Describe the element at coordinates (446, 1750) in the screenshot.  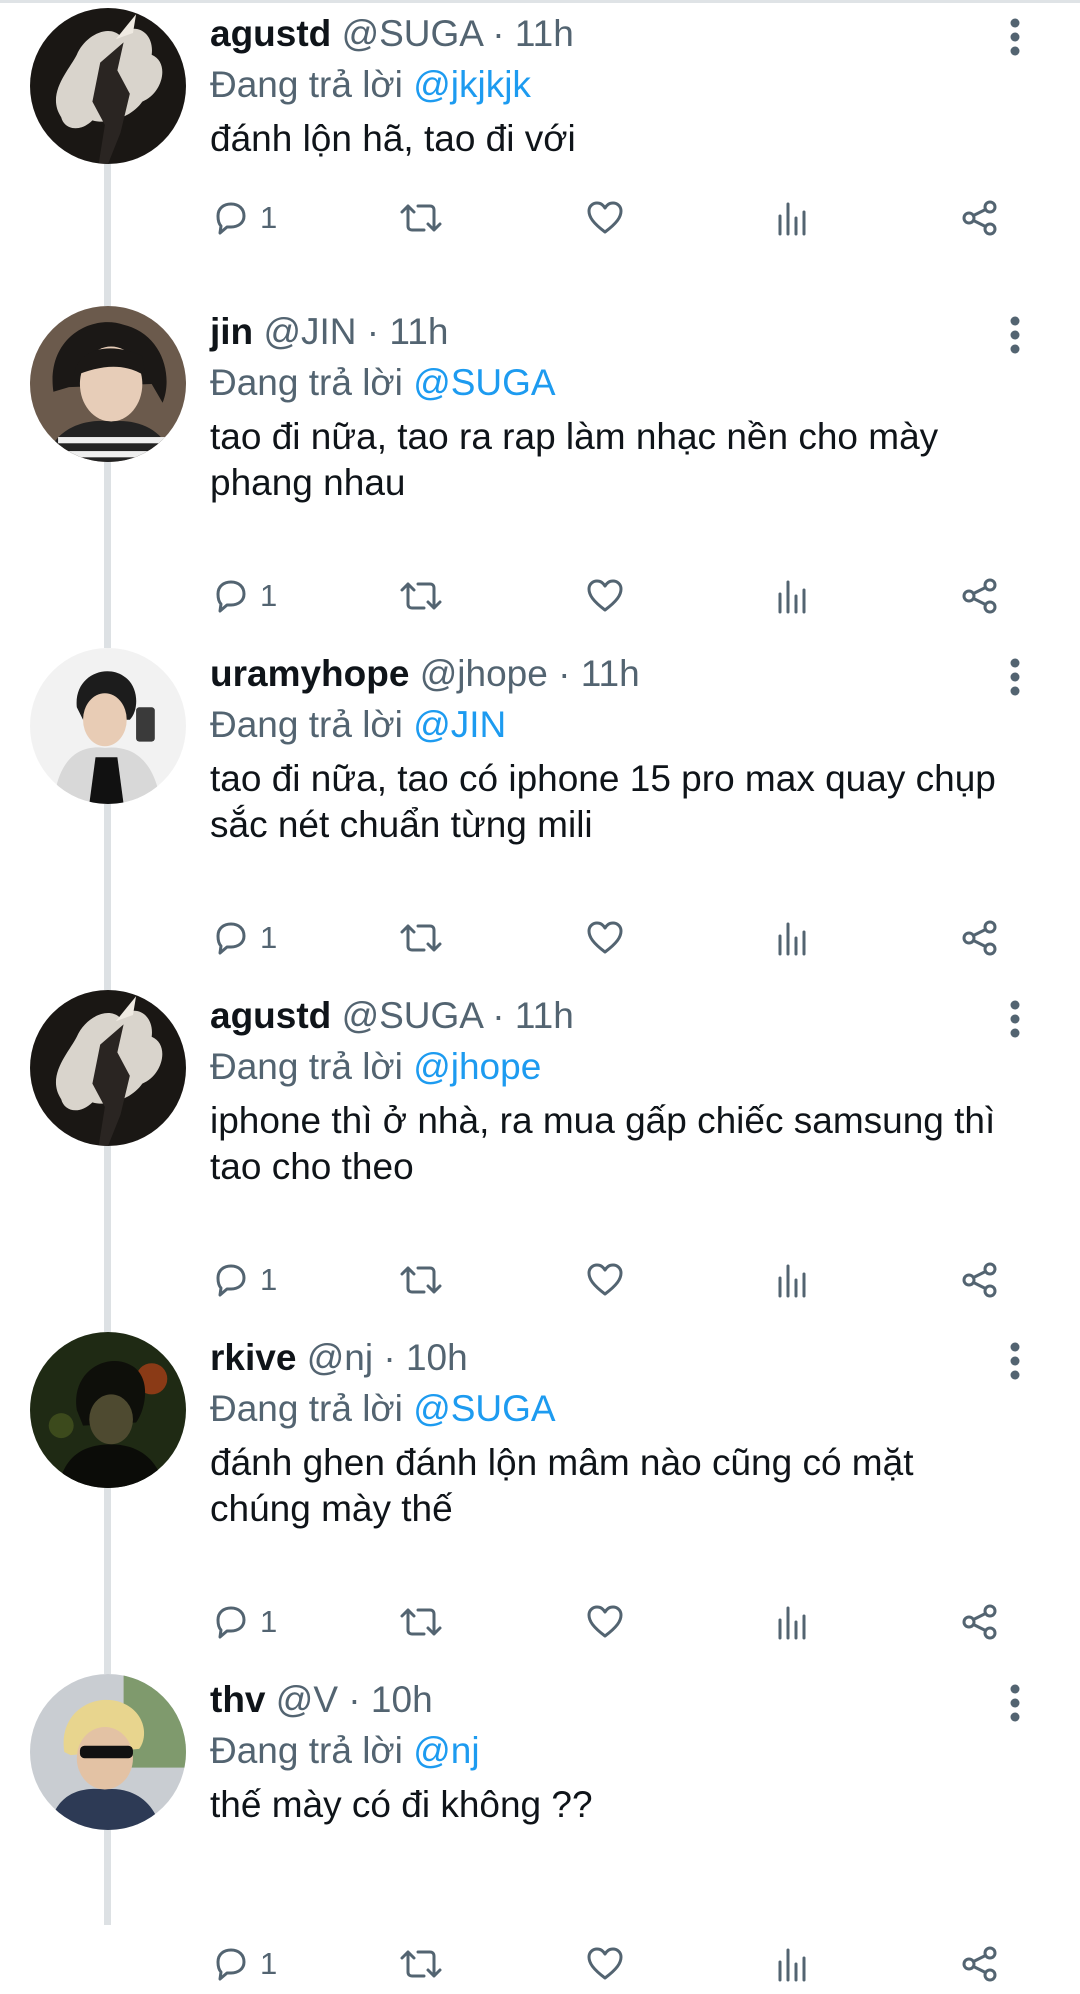
I see `mention-link: @nj` at that location.